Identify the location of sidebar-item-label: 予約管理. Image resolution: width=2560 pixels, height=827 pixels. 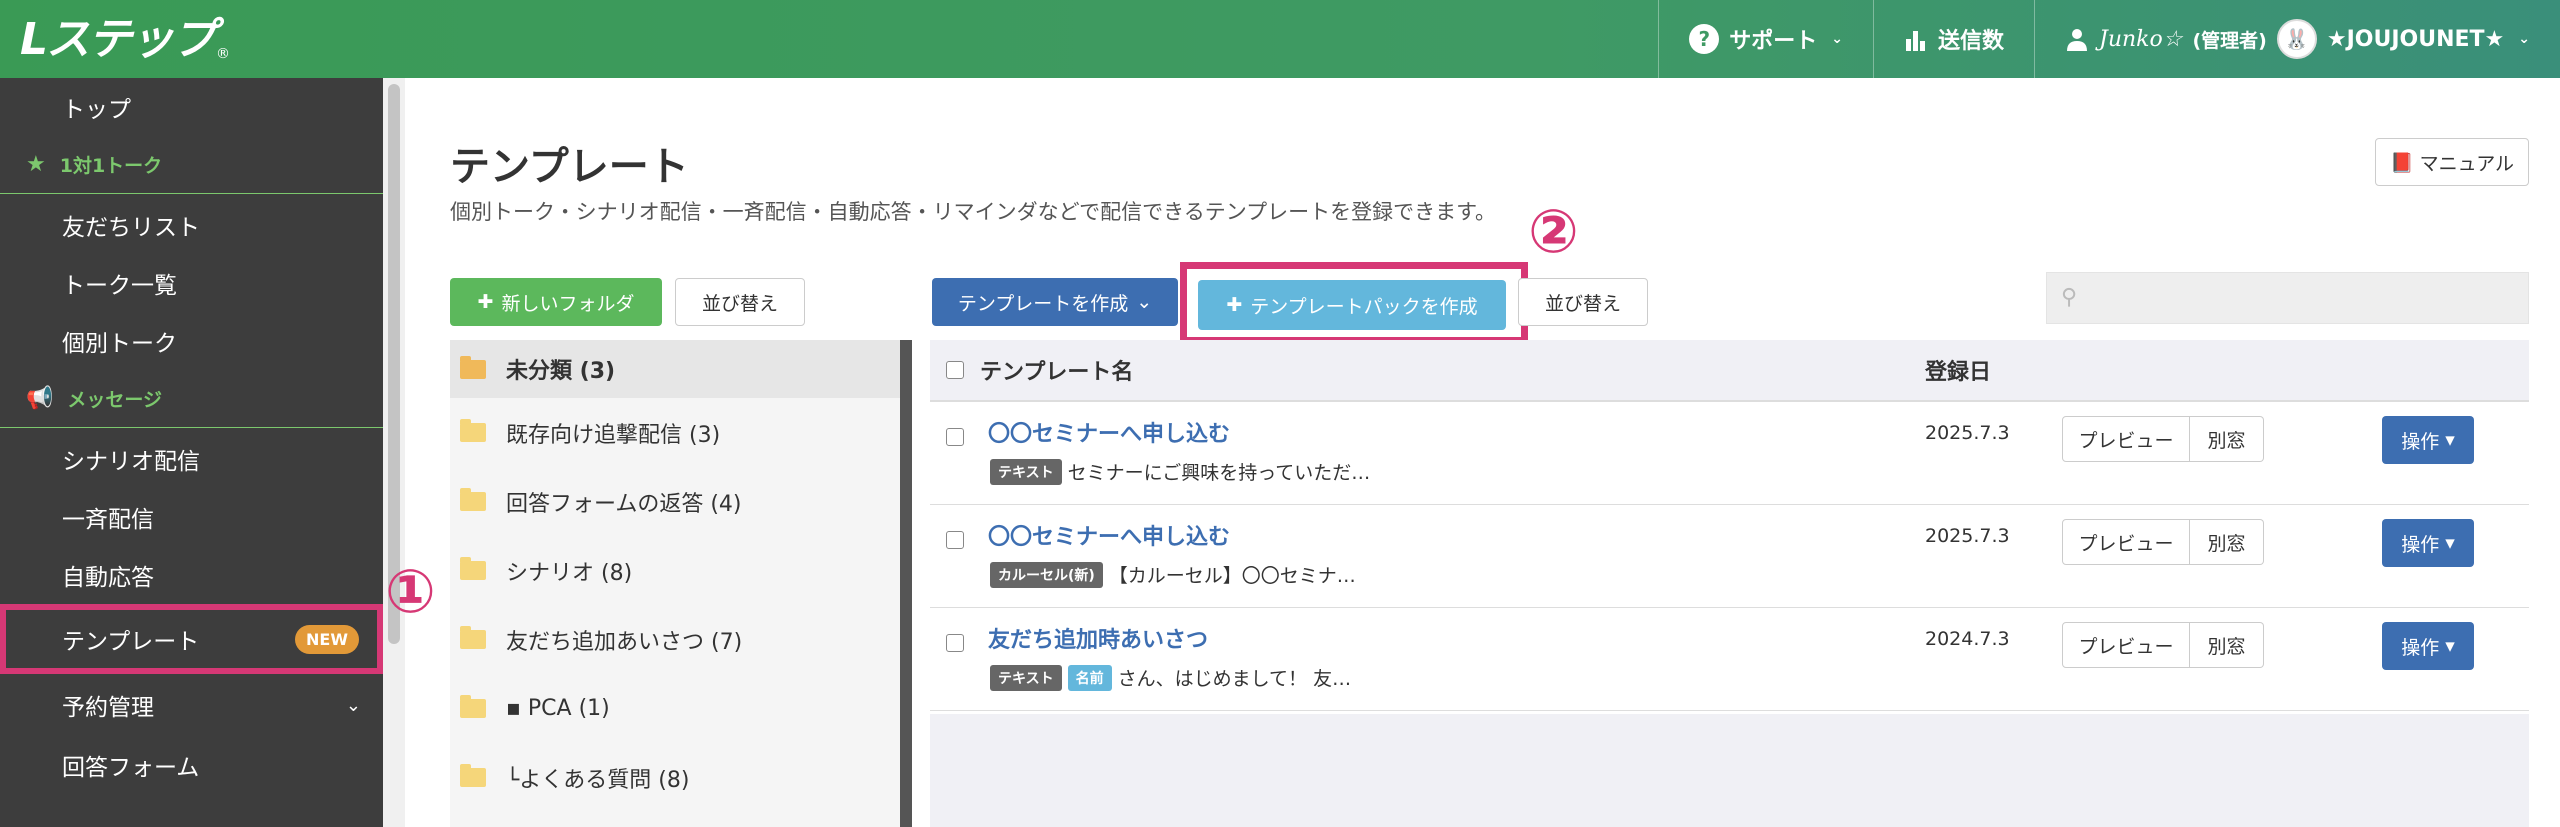
(108, 708).